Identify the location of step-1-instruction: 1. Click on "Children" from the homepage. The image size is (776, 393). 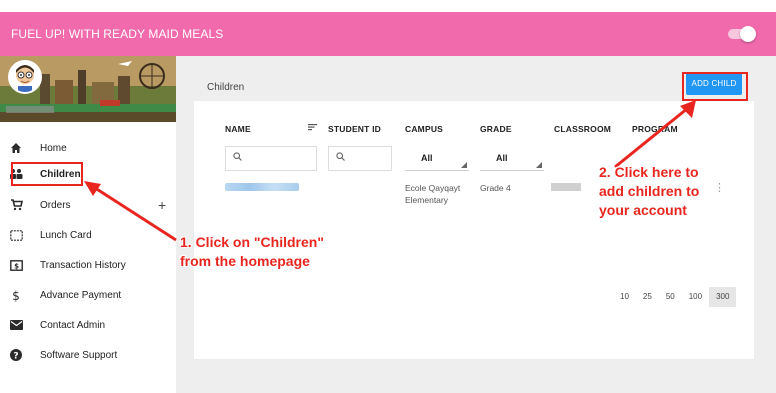
(252, 251).